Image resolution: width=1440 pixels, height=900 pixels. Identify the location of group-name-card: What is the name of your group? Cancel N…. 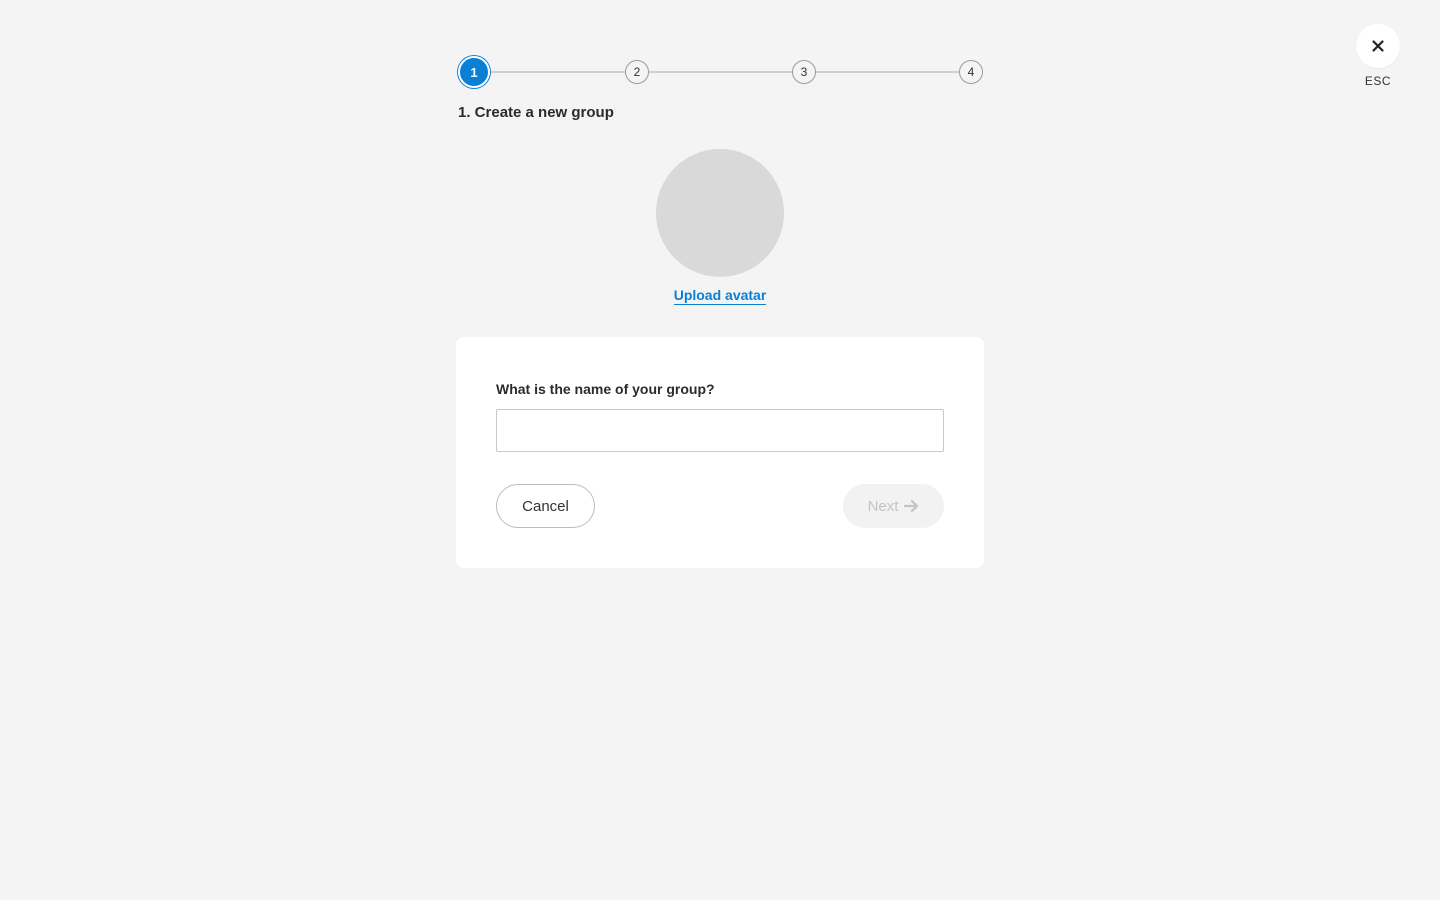
(720, 452).